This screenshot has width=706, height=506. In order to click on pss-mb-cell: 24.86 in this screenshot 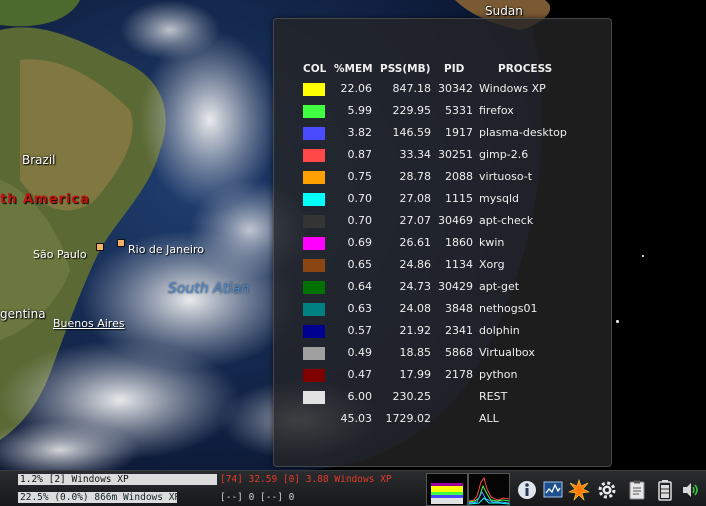, I will do `click(415, 264)`.